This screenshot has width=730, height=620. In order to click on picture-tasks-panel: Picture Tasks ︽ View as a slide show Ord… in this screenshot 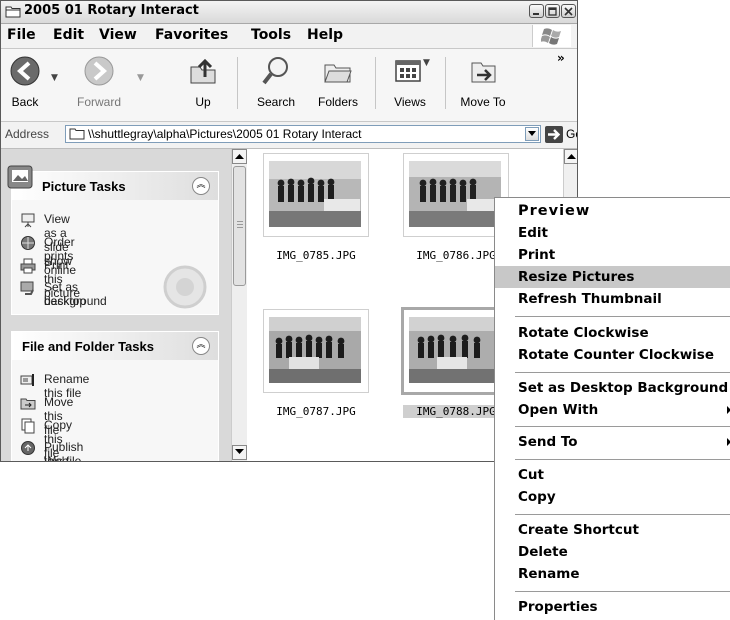, I will do `click(113, 240)`.